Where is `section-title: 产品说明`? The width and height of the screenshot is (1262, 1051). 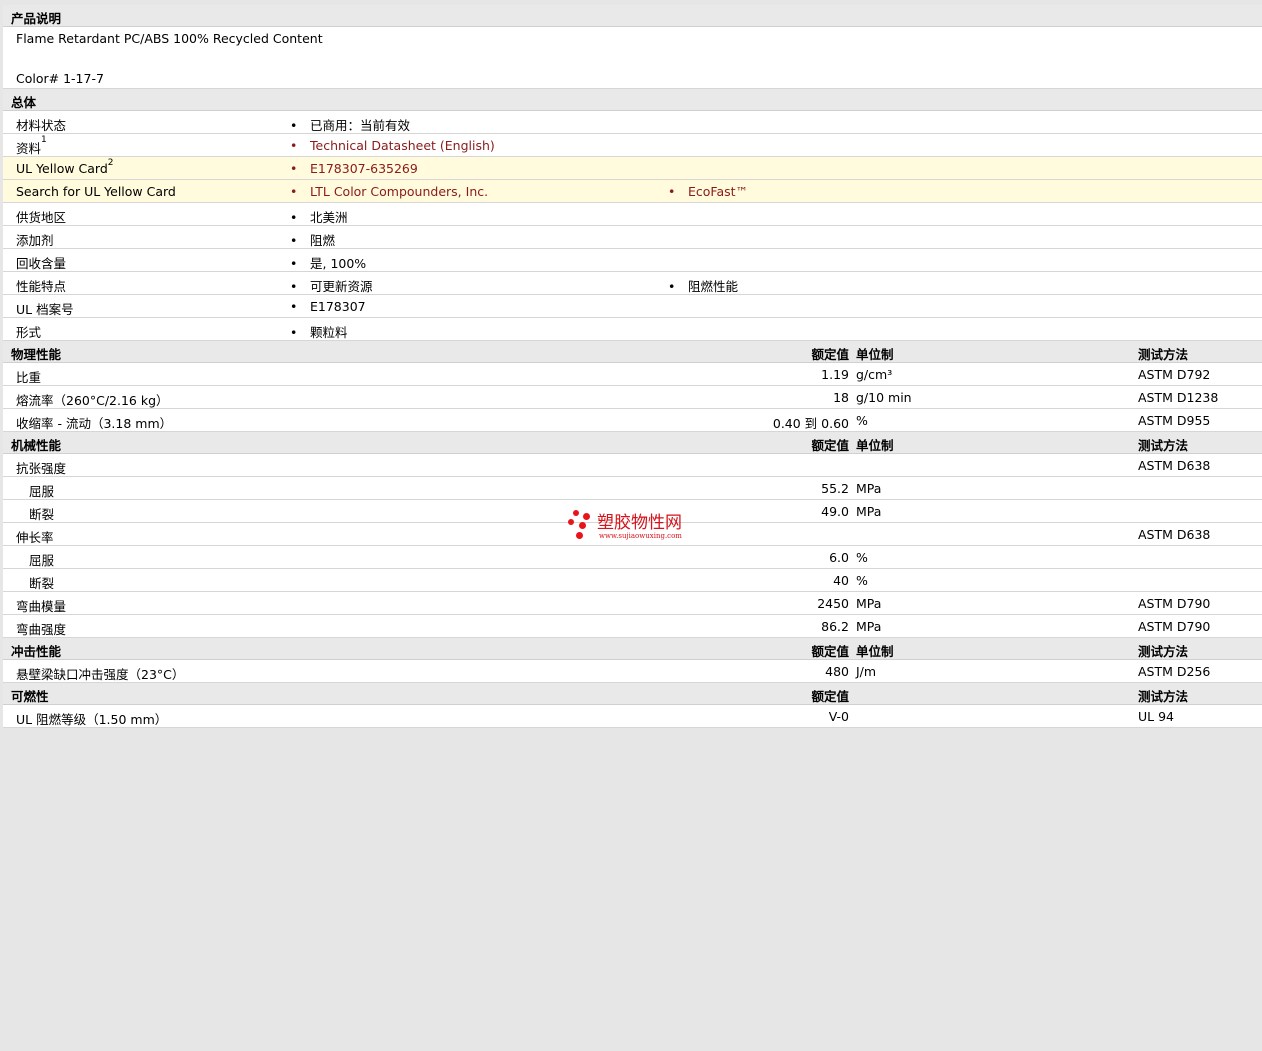 section-title: 产品说明 is located at coordinates (36, 18).